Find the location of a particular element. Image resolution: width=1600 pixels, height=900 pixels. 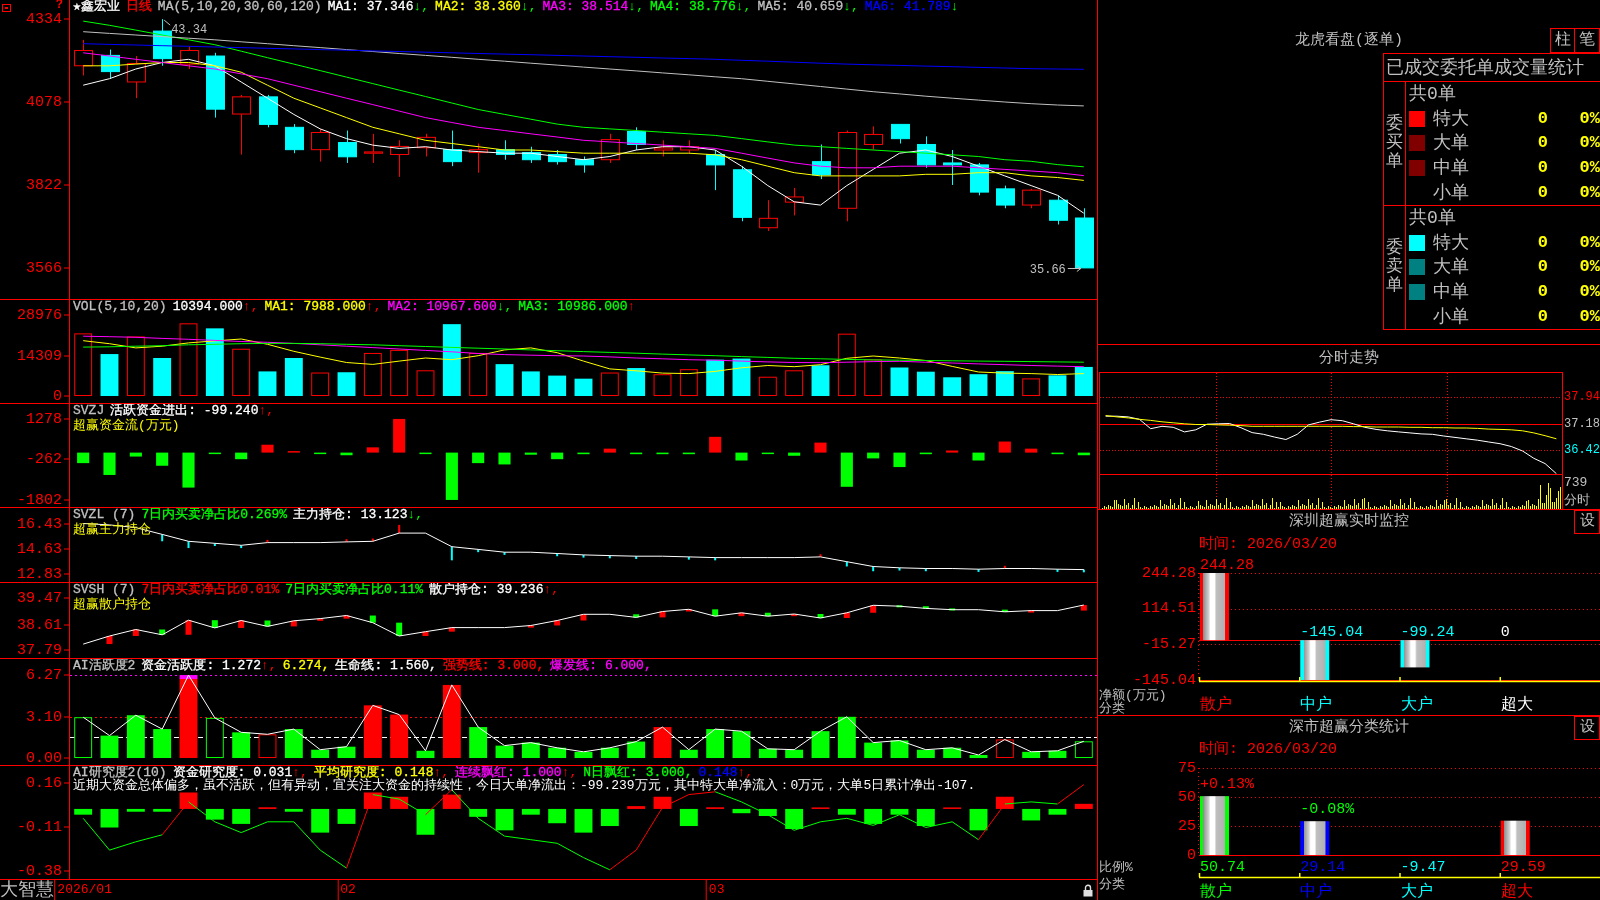

date-axis-label: 03 is located at coordinates (715, 890).